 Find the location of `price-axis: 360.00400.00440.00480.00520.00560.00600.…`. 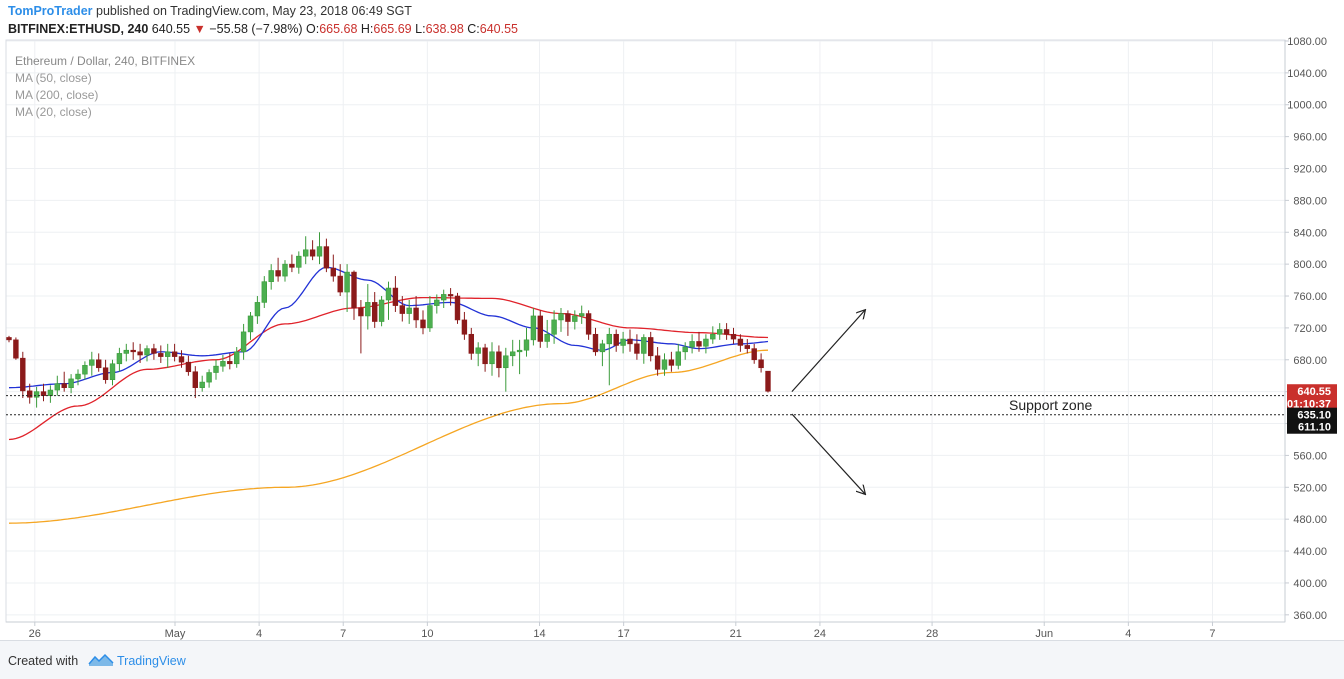

price-axis: 360.00400.00440.00480.00520.00560.00600.… is located at coordinates (1314, 329).